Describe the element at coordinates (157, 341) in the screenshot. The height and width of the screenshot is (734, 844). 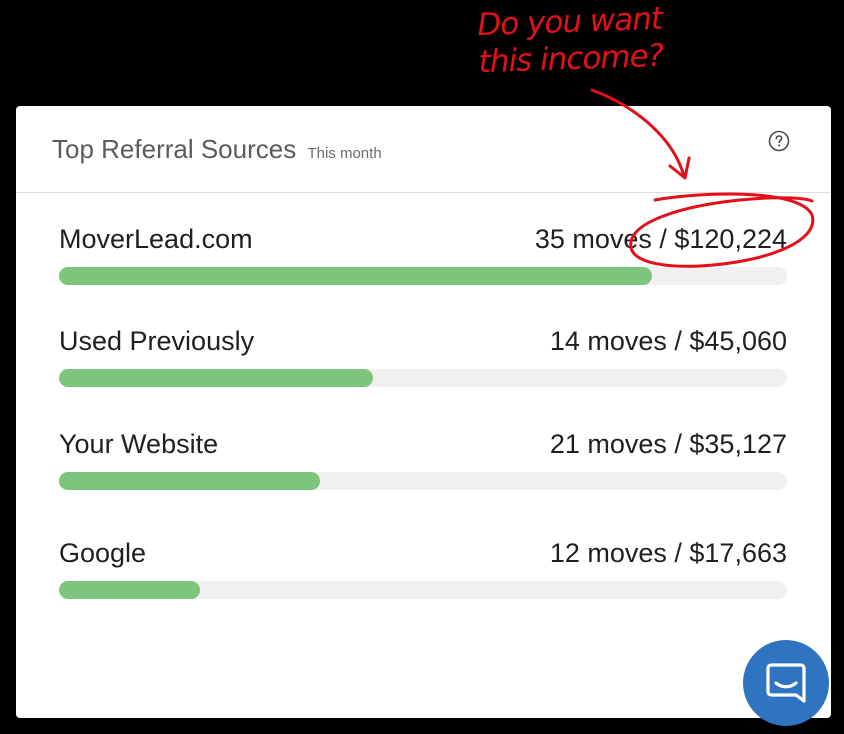
I see `source-name: Used Previously` at that location.